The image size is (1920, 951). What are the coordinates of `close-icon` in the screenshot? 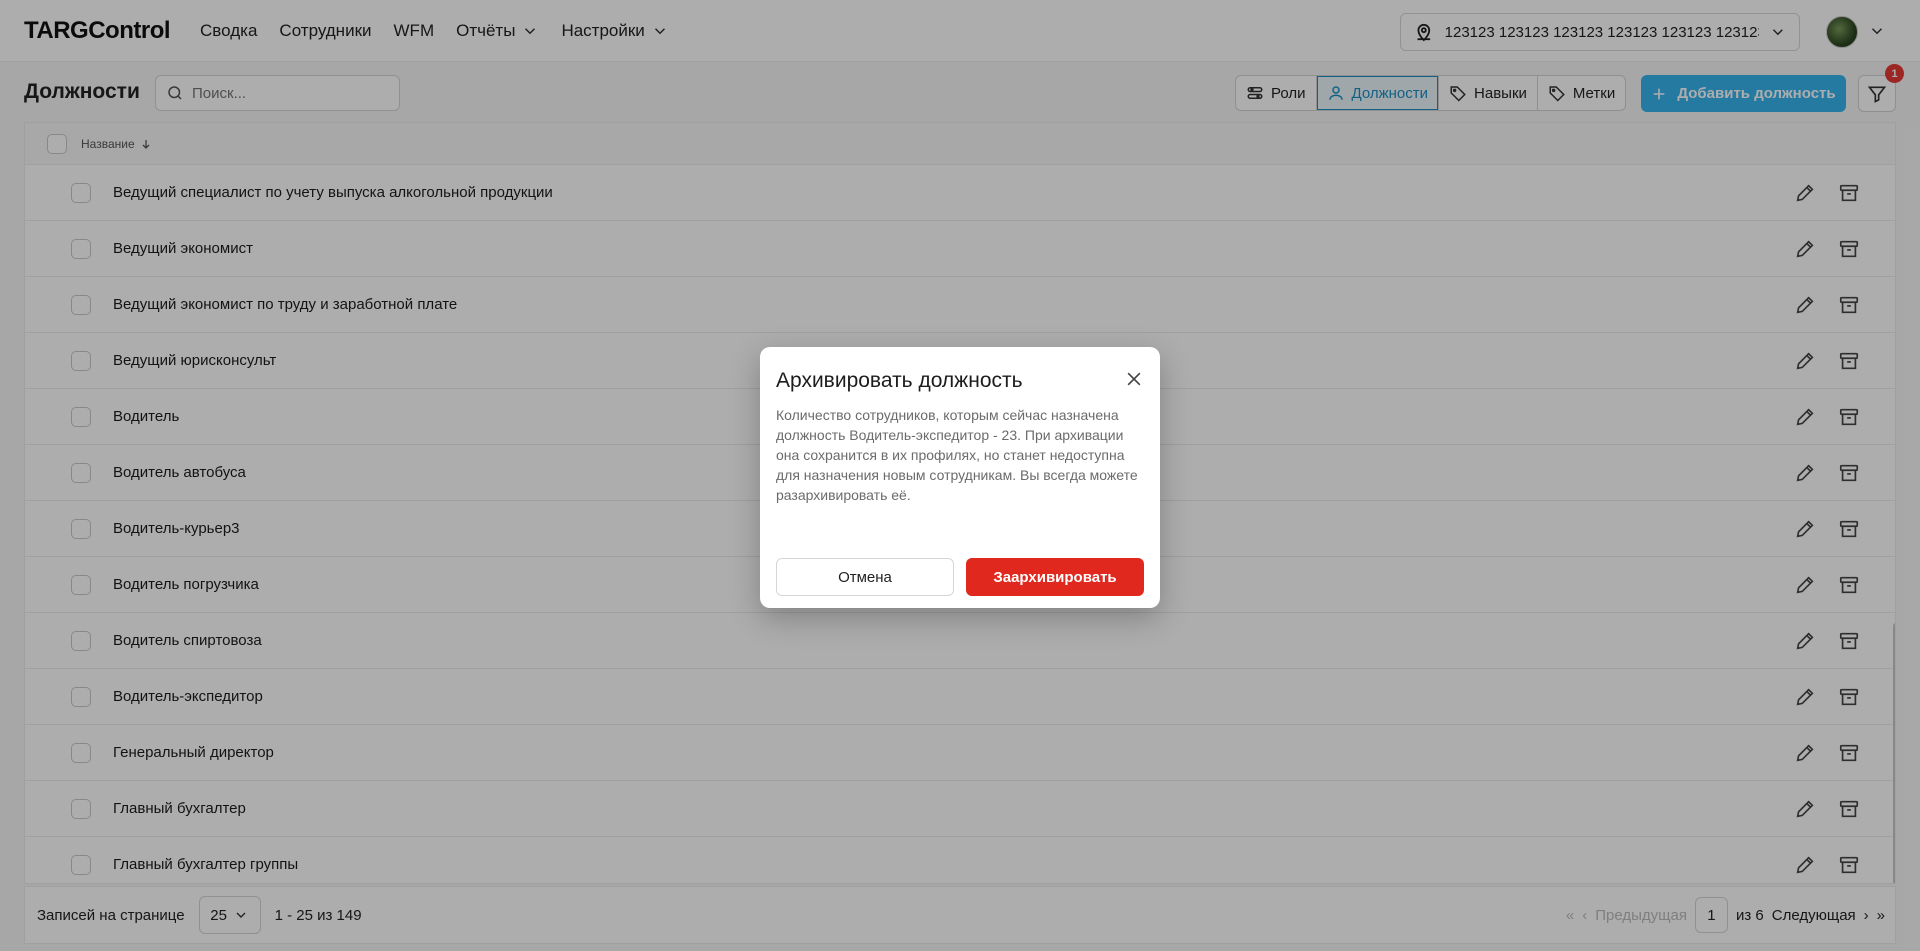 It's located at (1134, 379).